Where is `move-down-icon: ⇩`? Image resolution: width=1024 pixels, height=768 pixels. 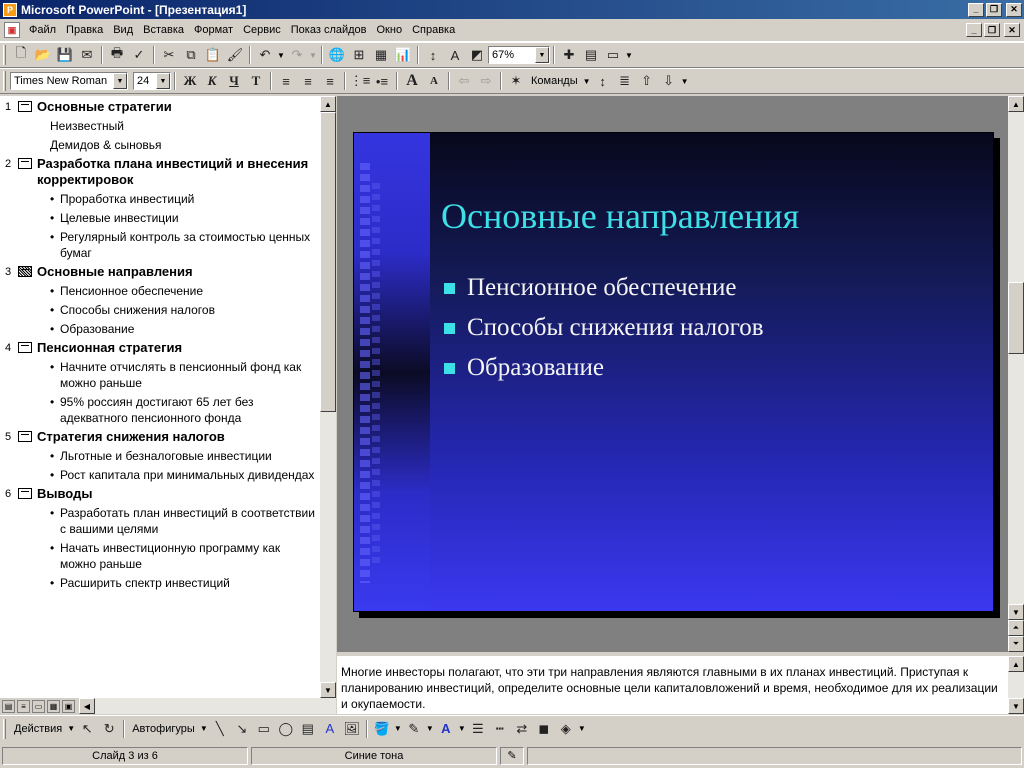 move-down-icon: ⇩ is located at coordinates (669, 81).